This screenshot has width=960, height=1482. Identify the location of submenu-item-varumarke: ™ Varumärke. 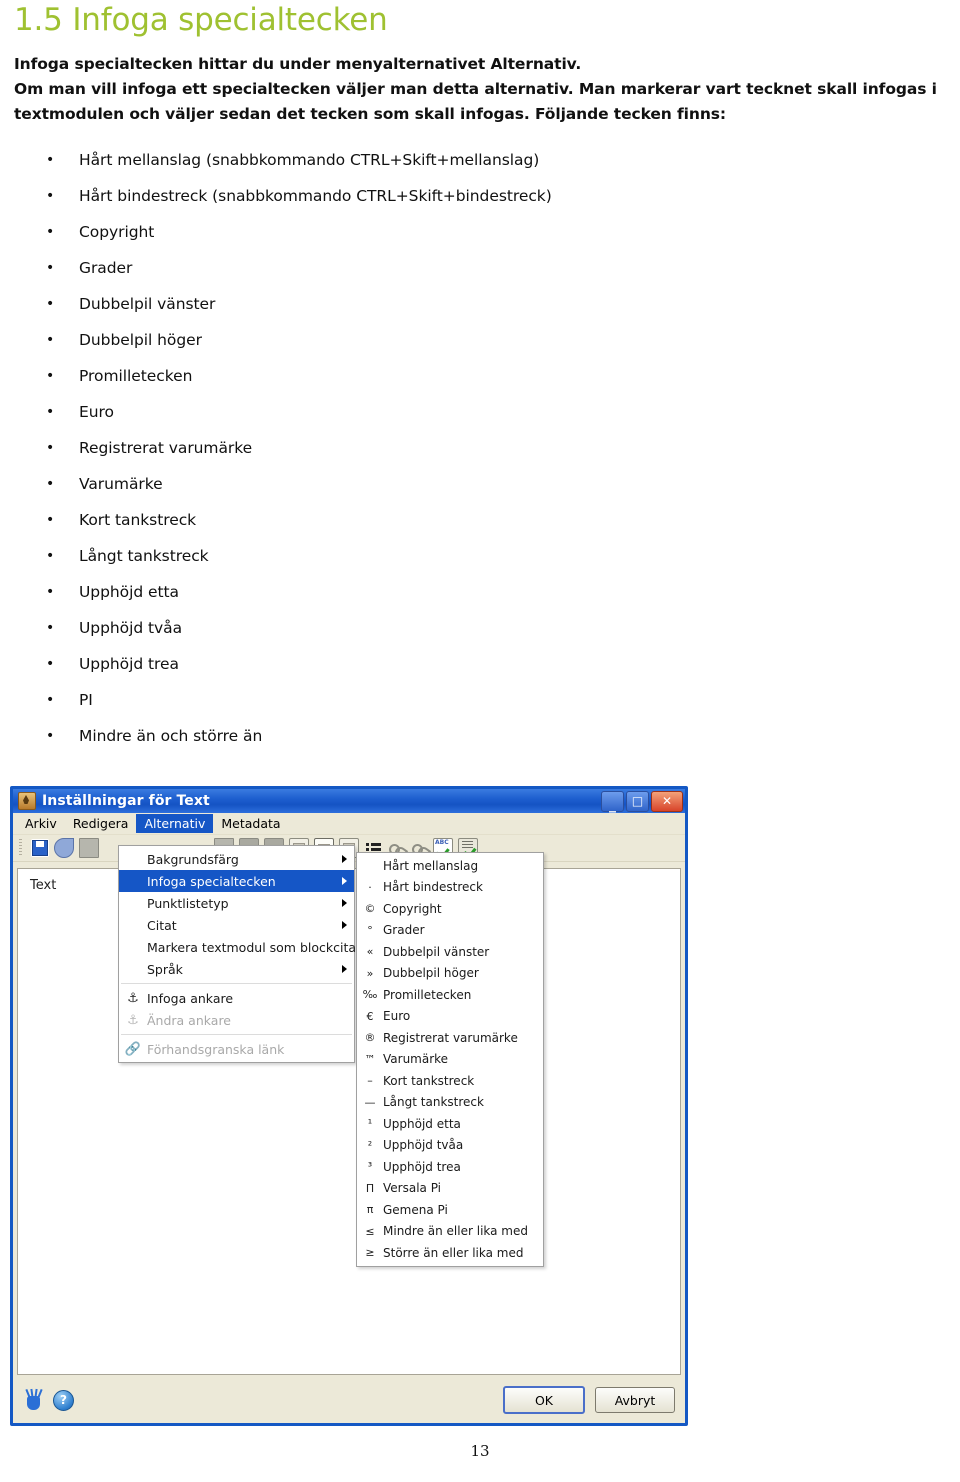
(450, 1060).